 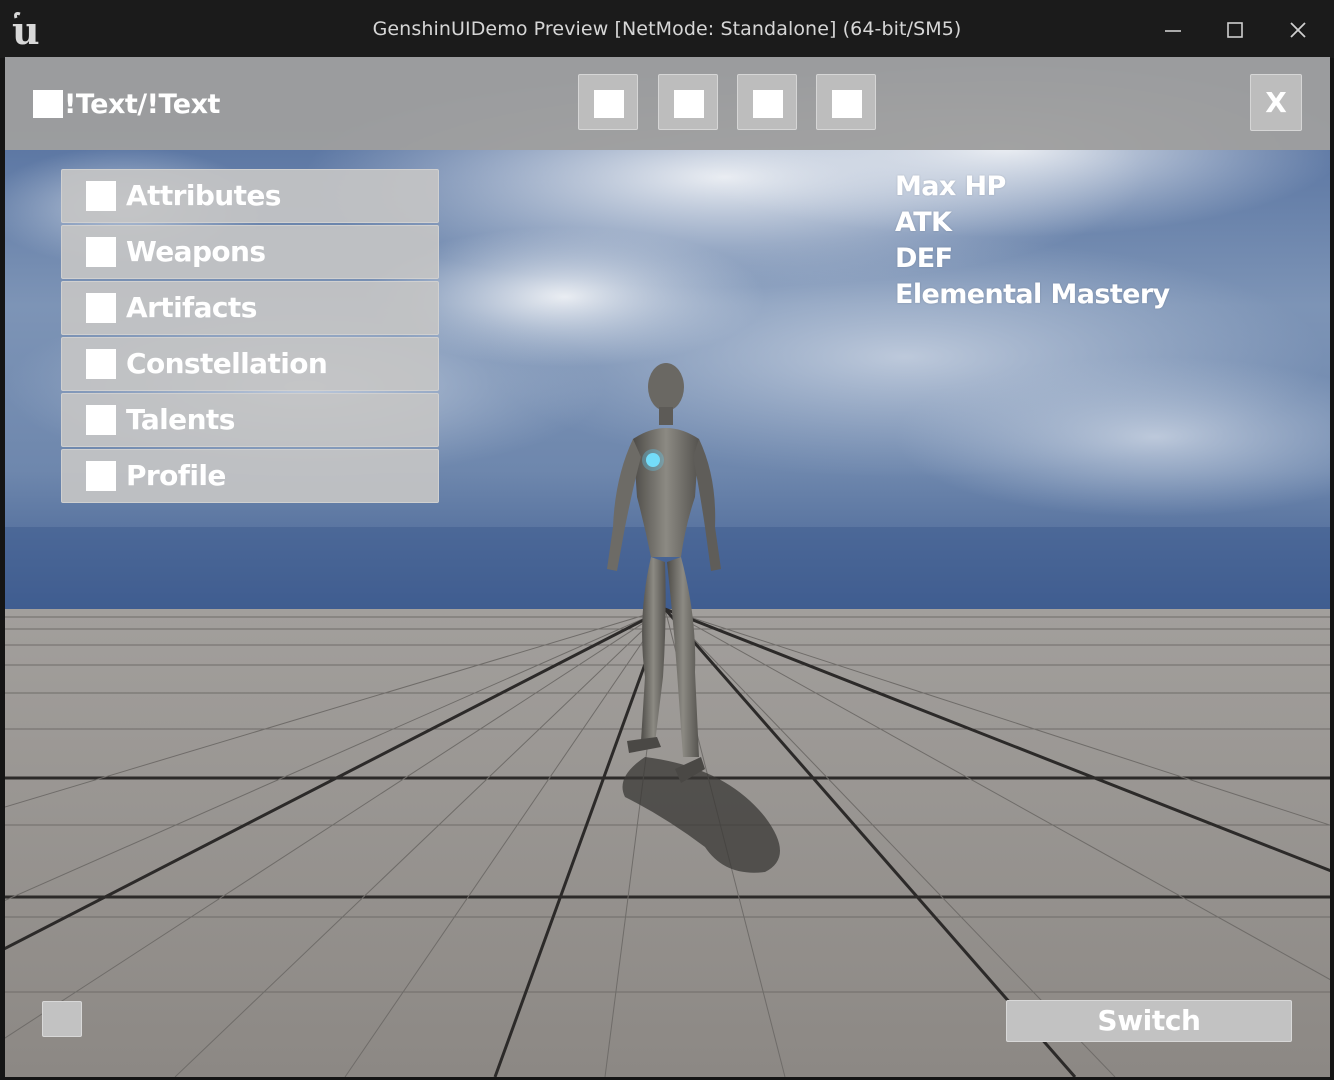 What do you see at coordinates (950, 186) in the screenshot?
I see `stat-max-hp: Max HP` at bounding box center [950, 186].